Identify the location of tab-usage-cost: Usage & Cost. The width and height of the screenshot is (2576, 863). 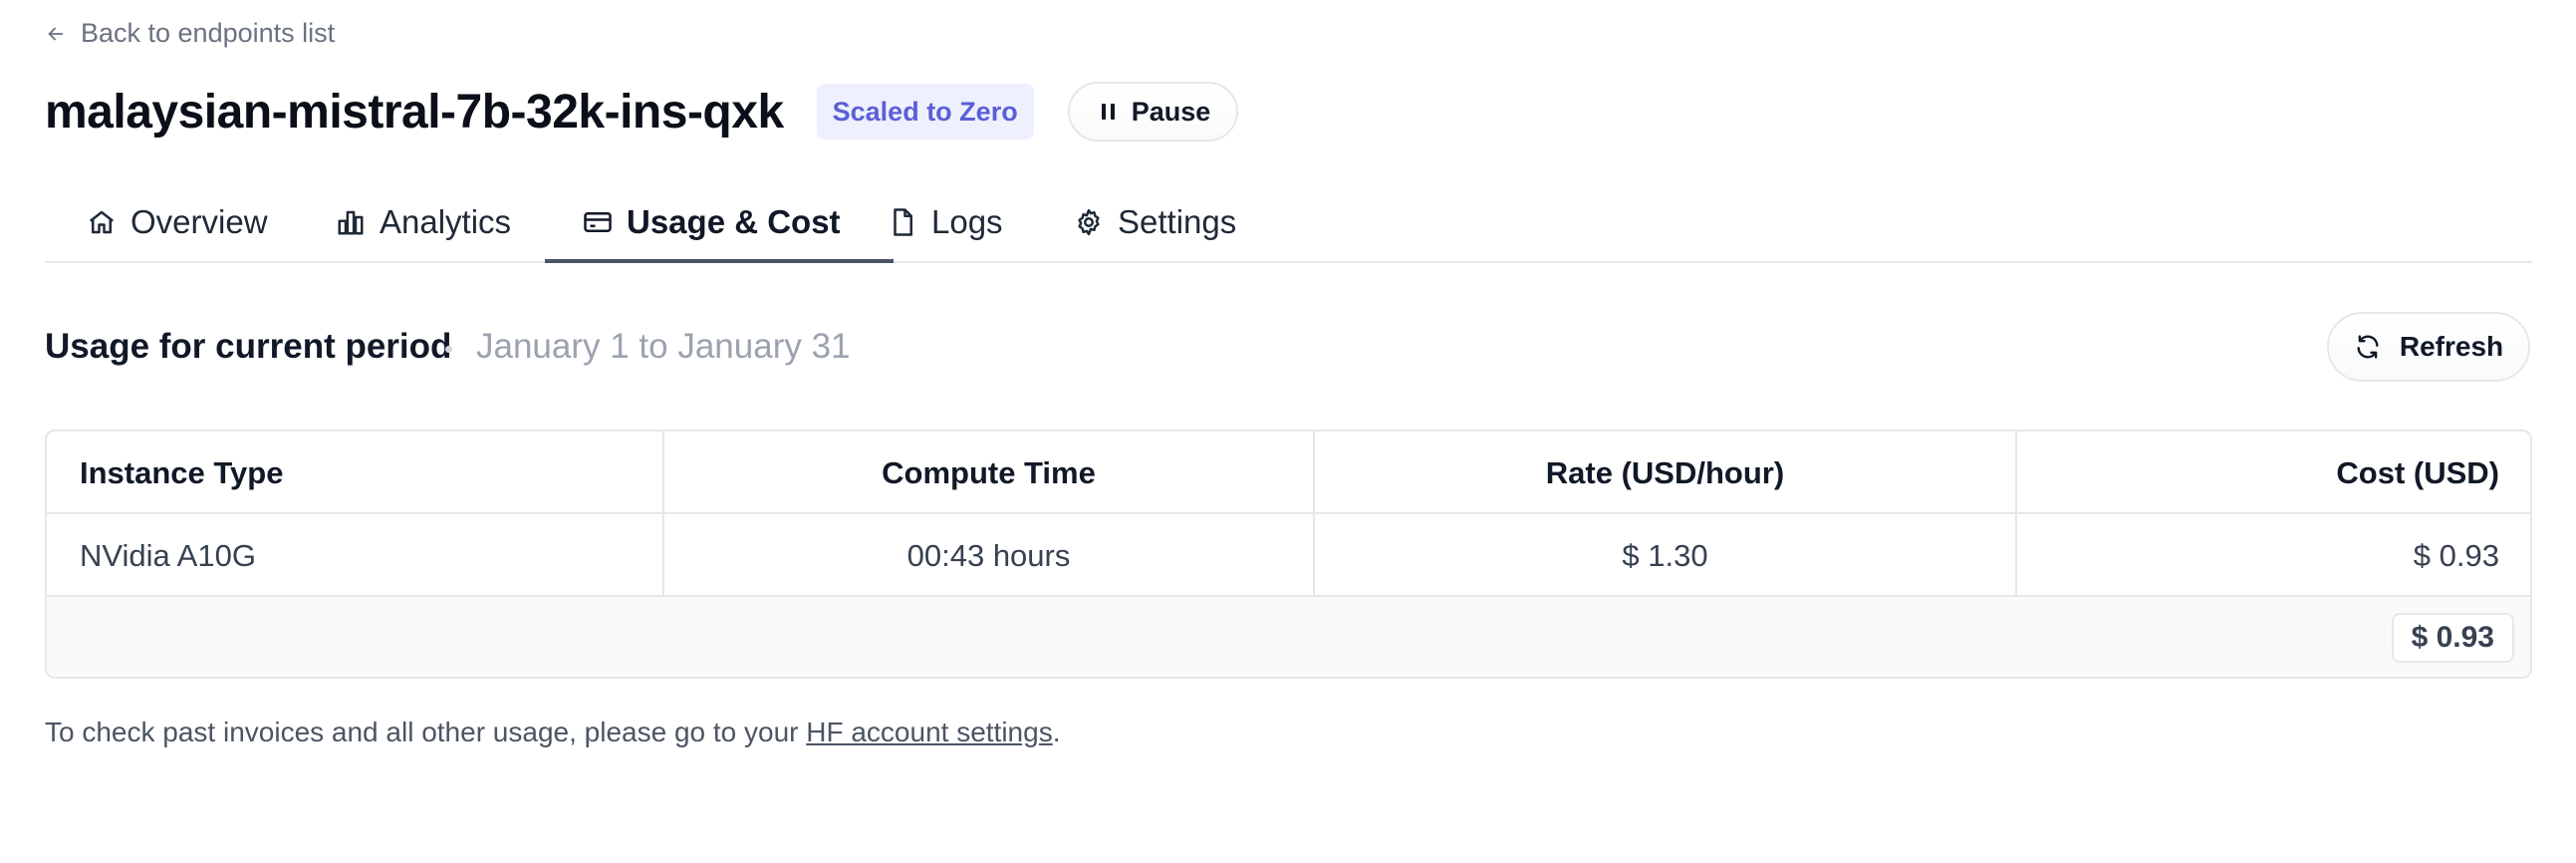
(712, 222).